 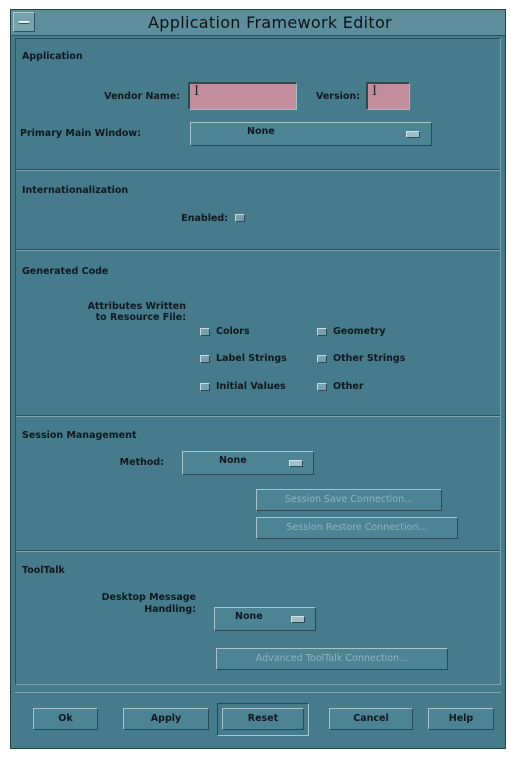 What do you see at coordinates (52, 56) in the screenshot?
I see `application-section-title: Application` at bounding box center [52, 56].